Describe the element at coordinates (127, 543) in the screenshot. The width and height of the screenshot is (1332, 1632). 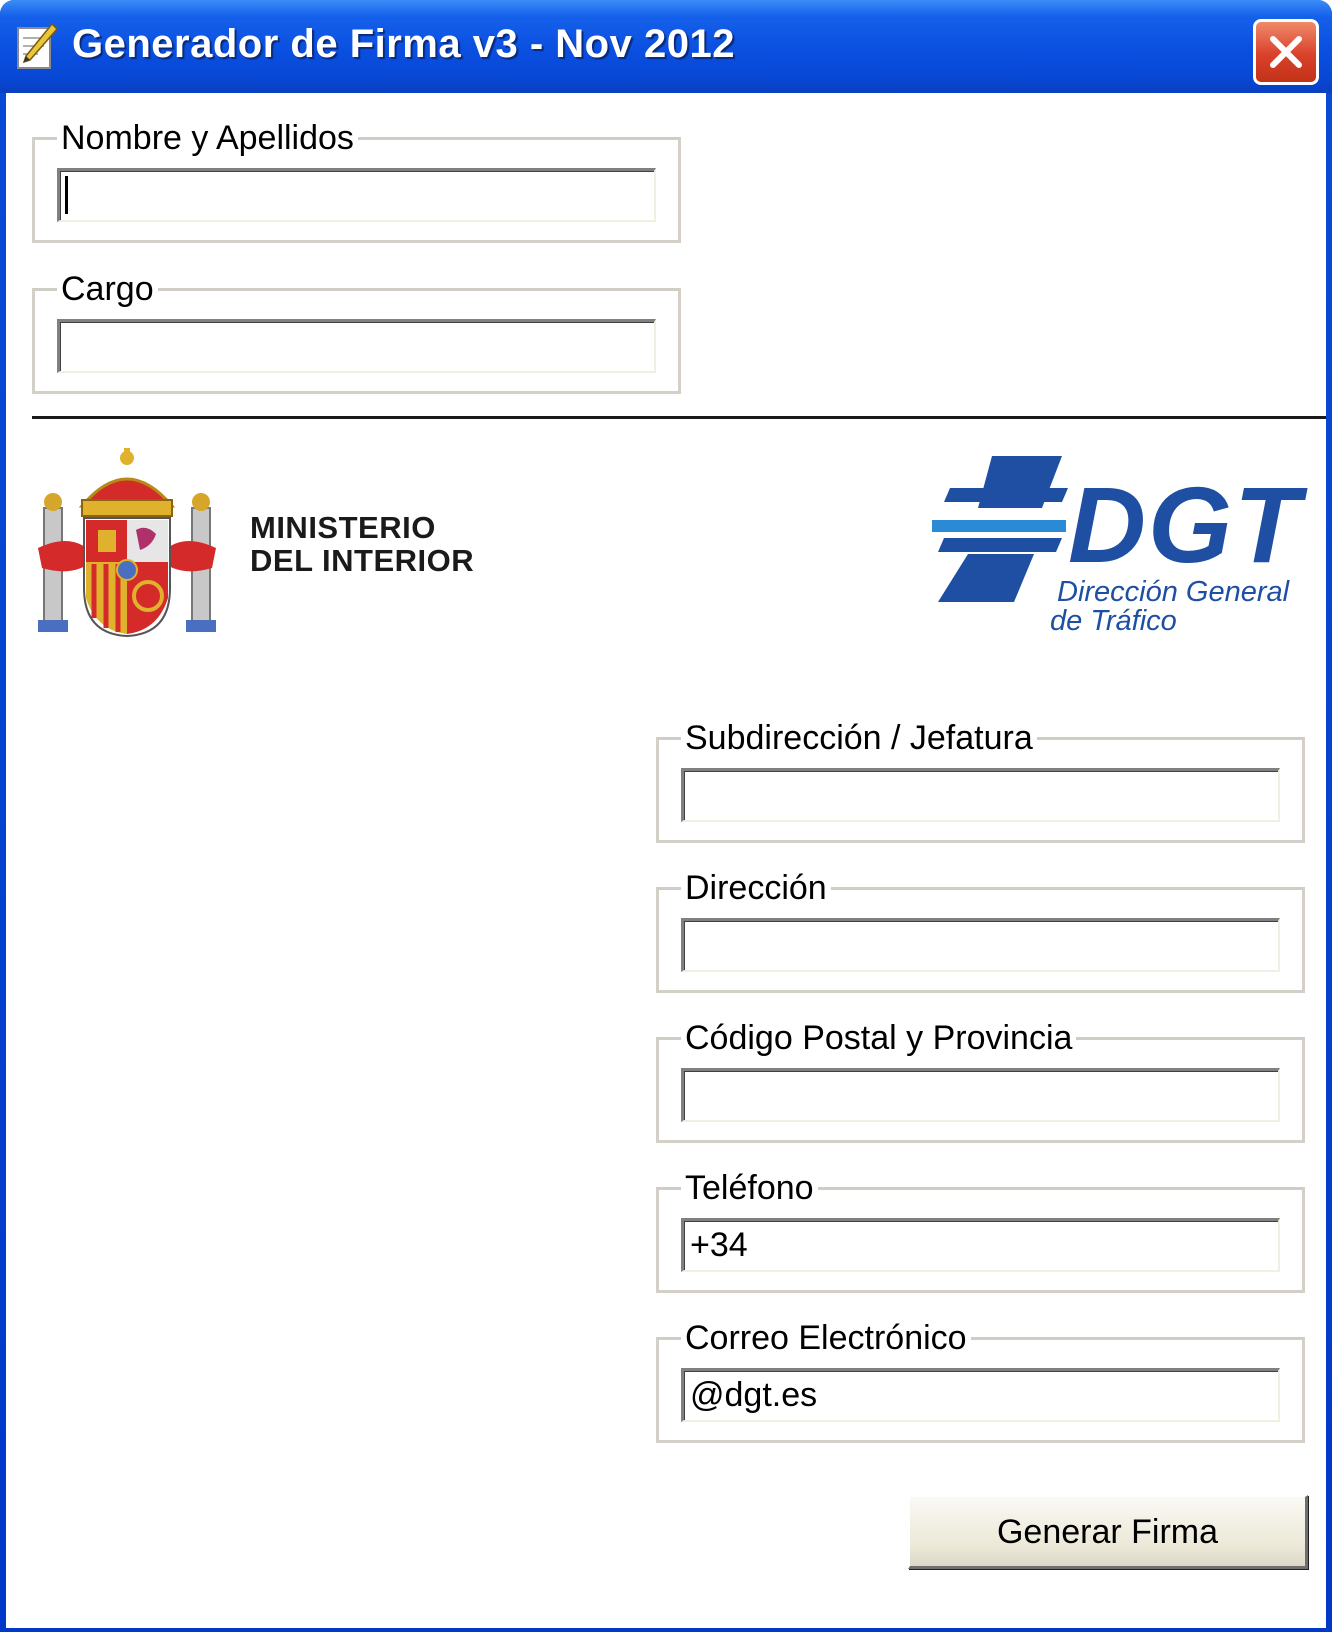
I see `coat-of-arms-emblem` at that location.